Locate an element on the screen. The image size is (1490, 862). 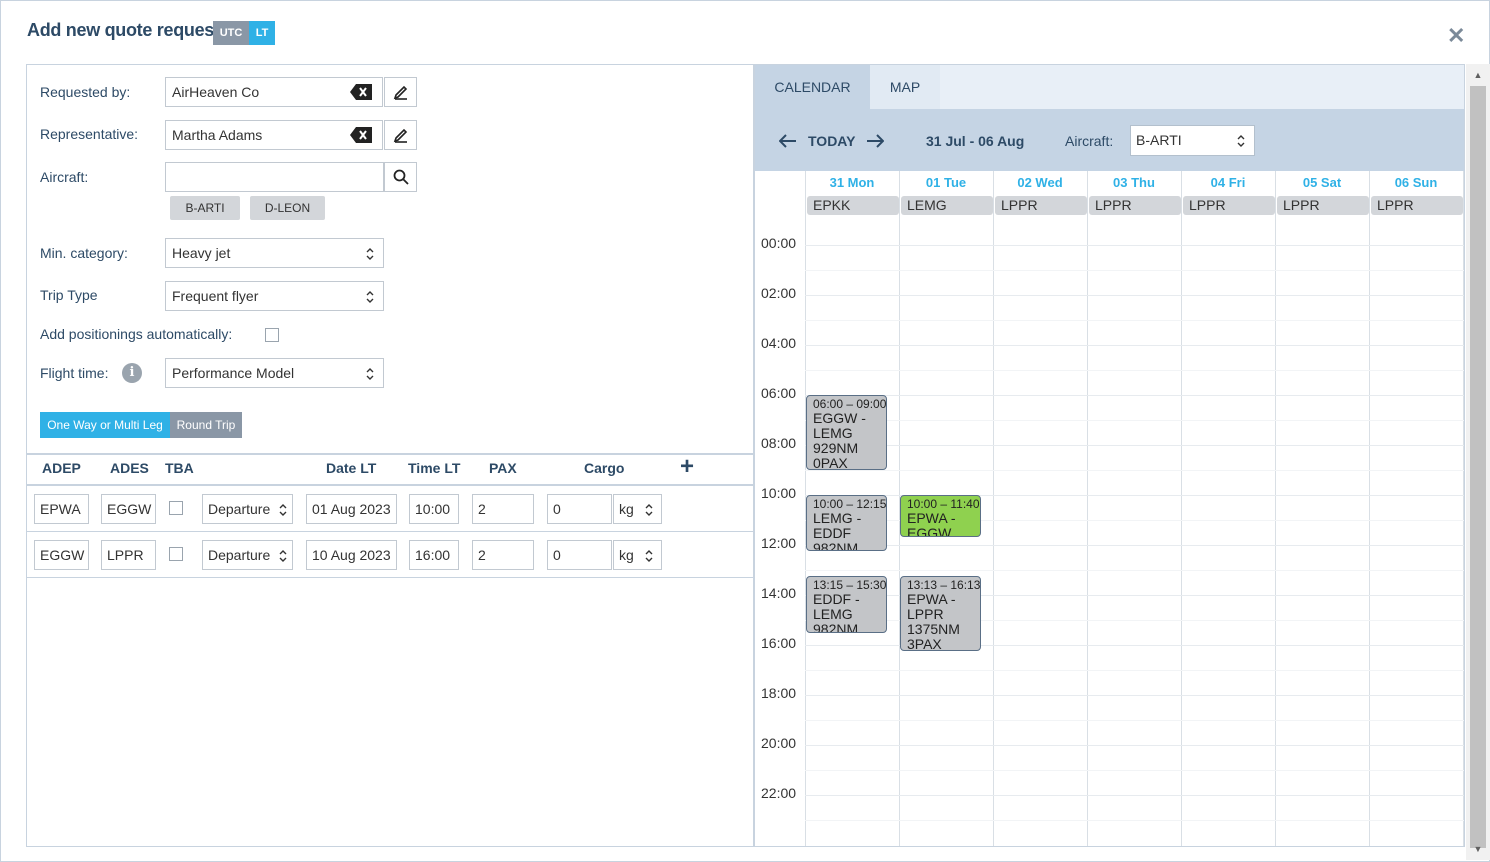
utc-toggle: UTC is located at coordinates (231, 33).